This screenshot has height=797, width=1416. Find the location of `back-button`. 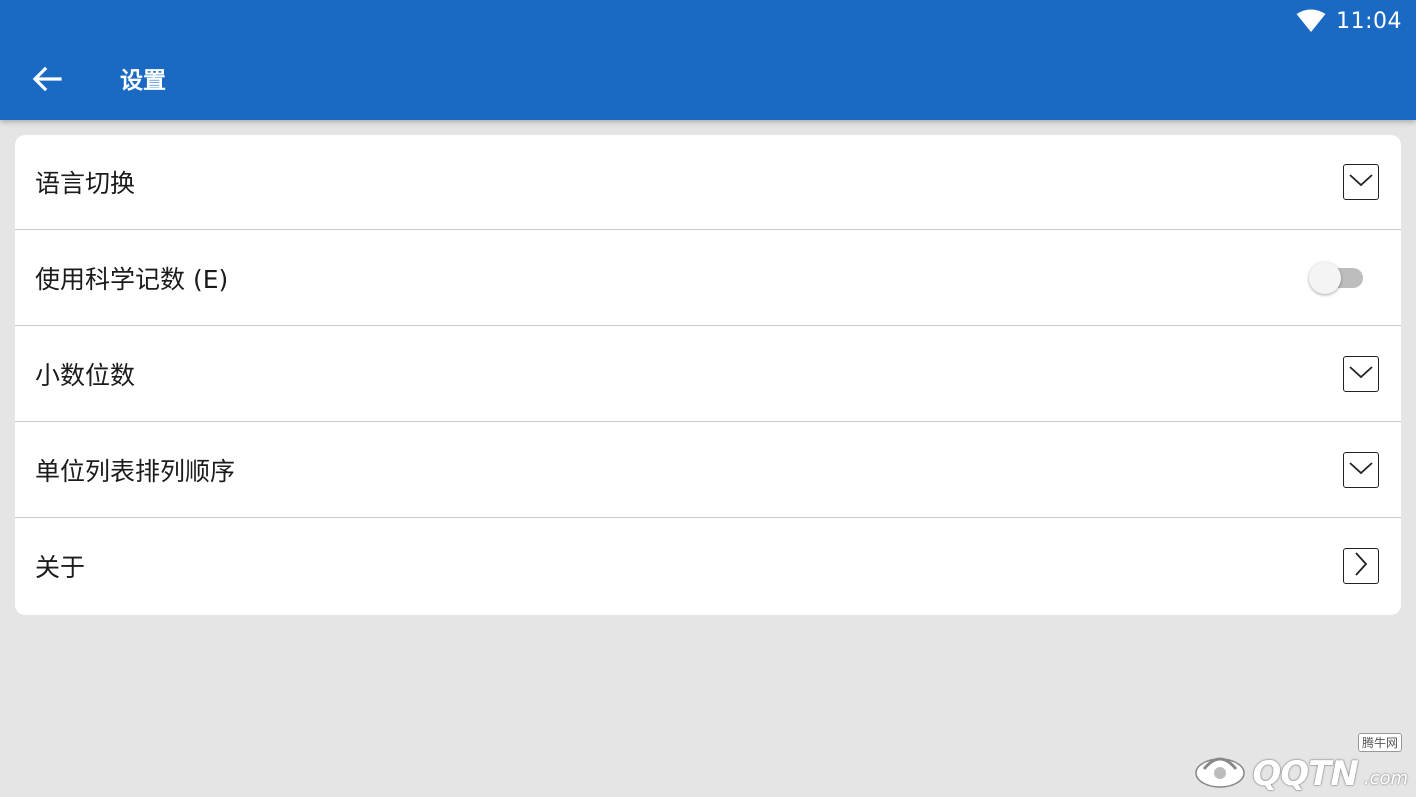

back-button is located at coordinates (47, 81).